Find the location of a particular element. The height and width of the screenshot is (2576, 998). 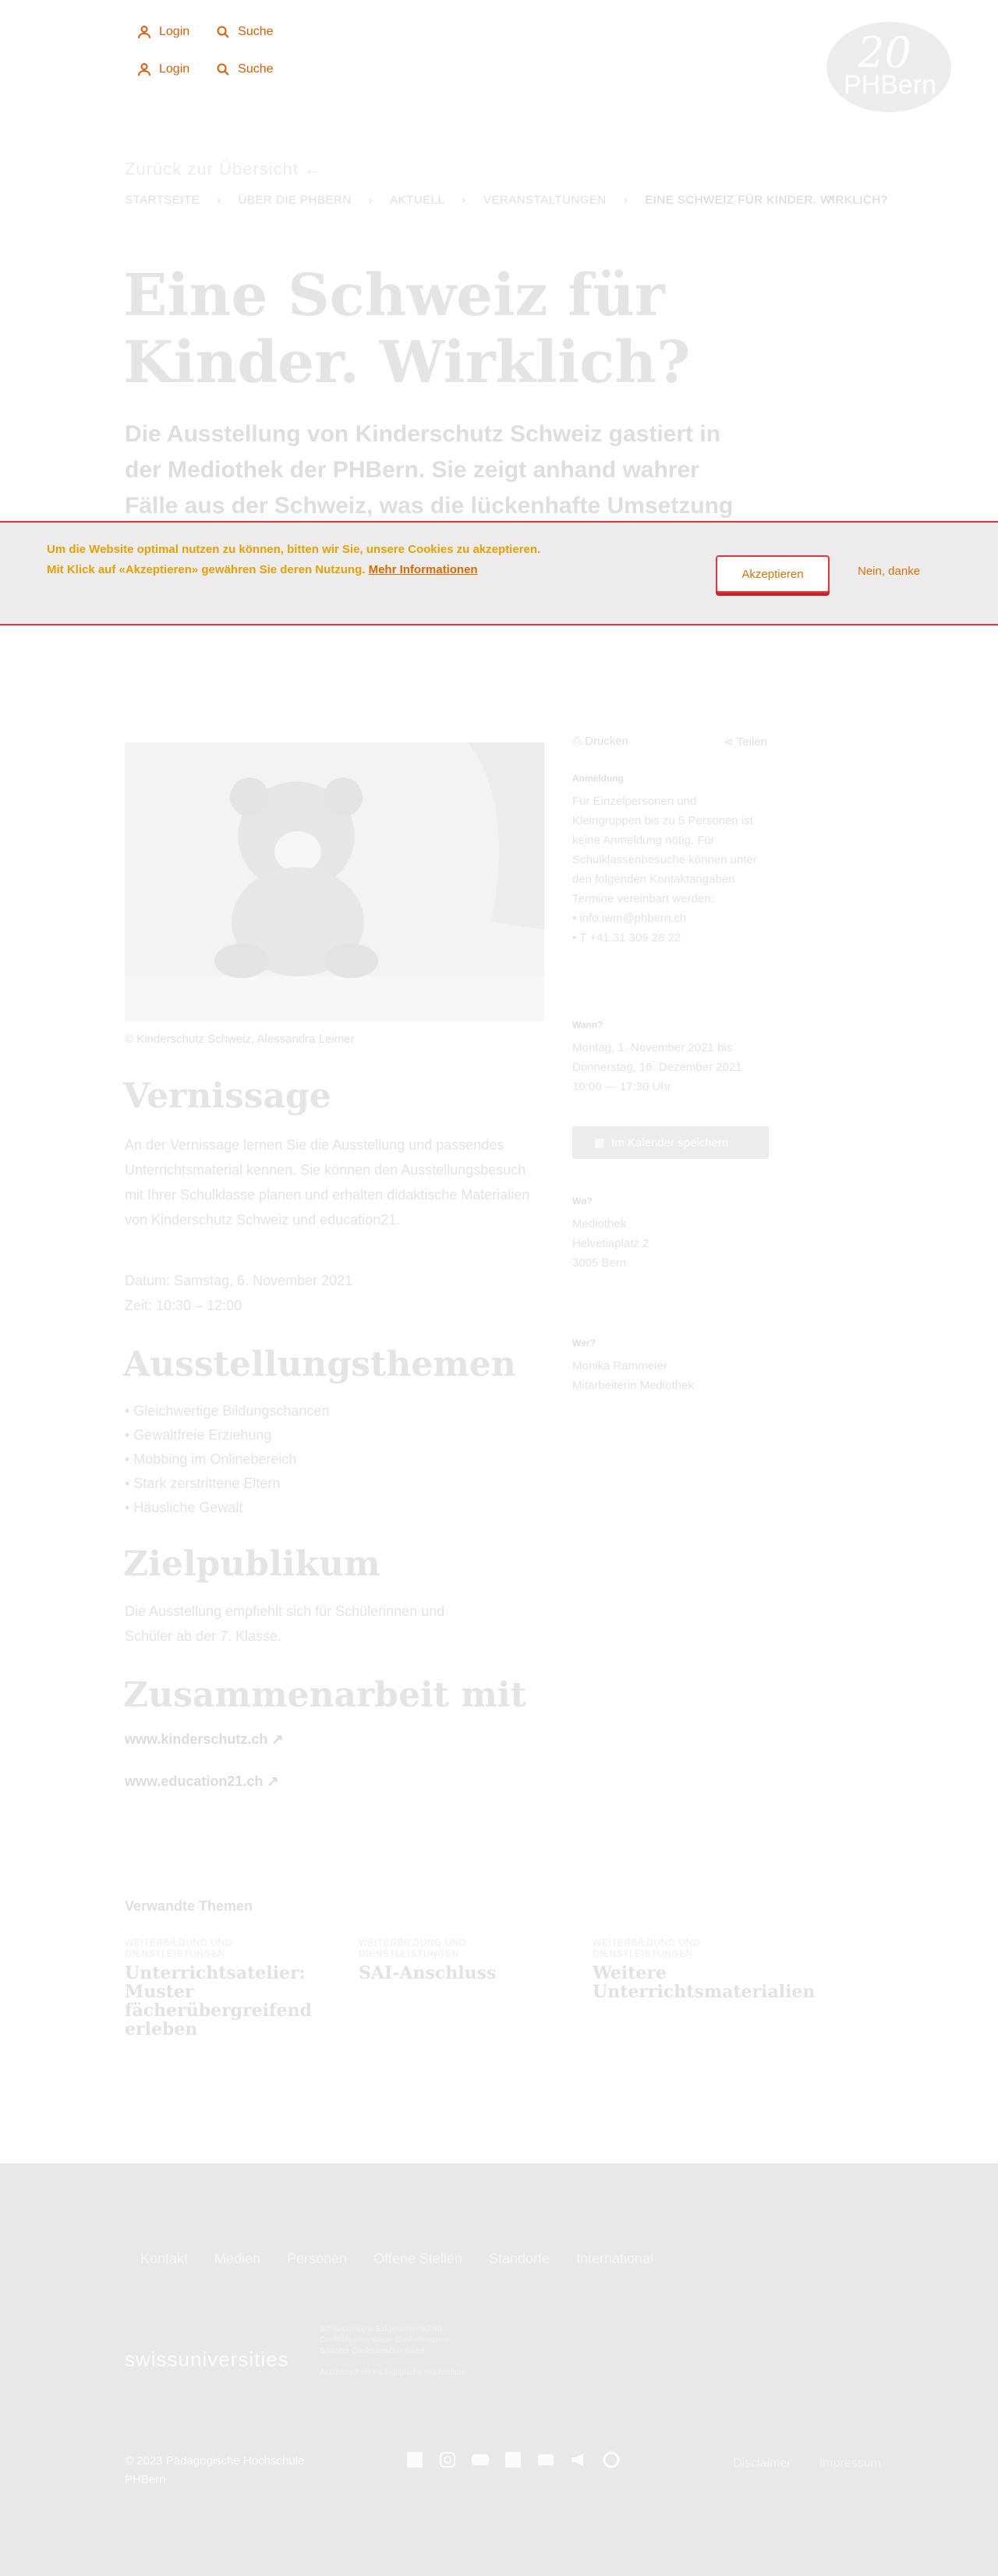

printer-icon: ⎙ is located at coordinates (579, 741).